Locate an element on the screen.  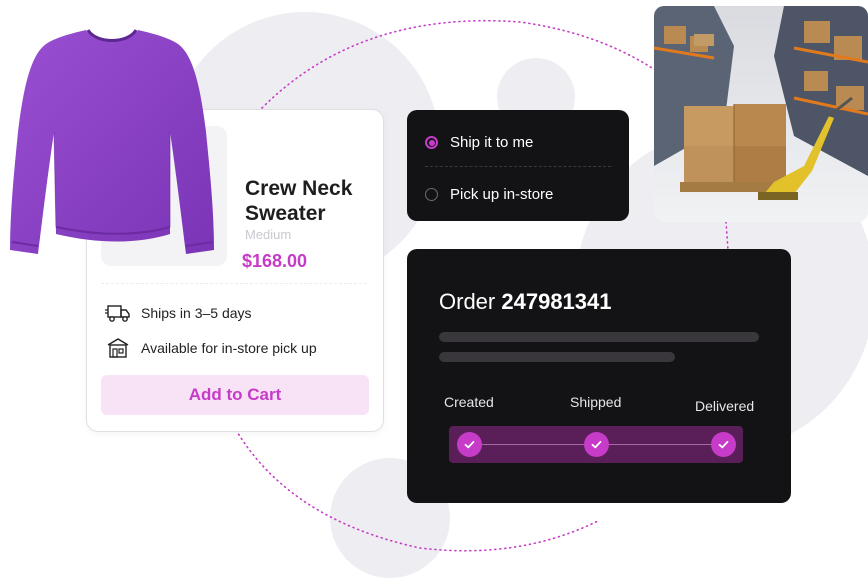
option-ship-label: Ship it to me is located at coordinates (492, 142).